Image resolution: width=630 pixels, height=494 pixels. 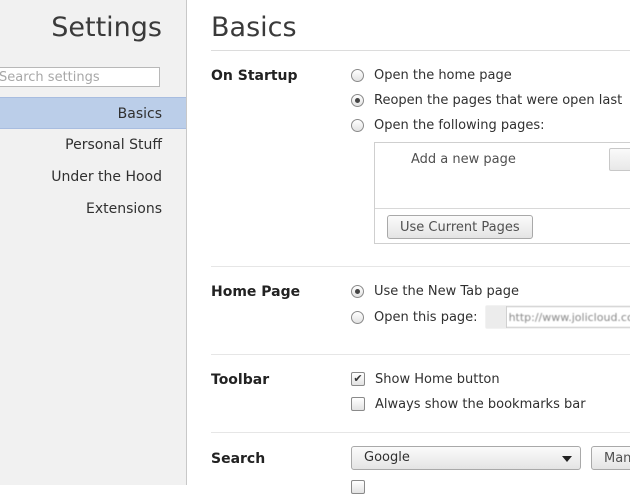 I want to click on home-option-open-this-page: Open this page:, so click(x=490, y=317).